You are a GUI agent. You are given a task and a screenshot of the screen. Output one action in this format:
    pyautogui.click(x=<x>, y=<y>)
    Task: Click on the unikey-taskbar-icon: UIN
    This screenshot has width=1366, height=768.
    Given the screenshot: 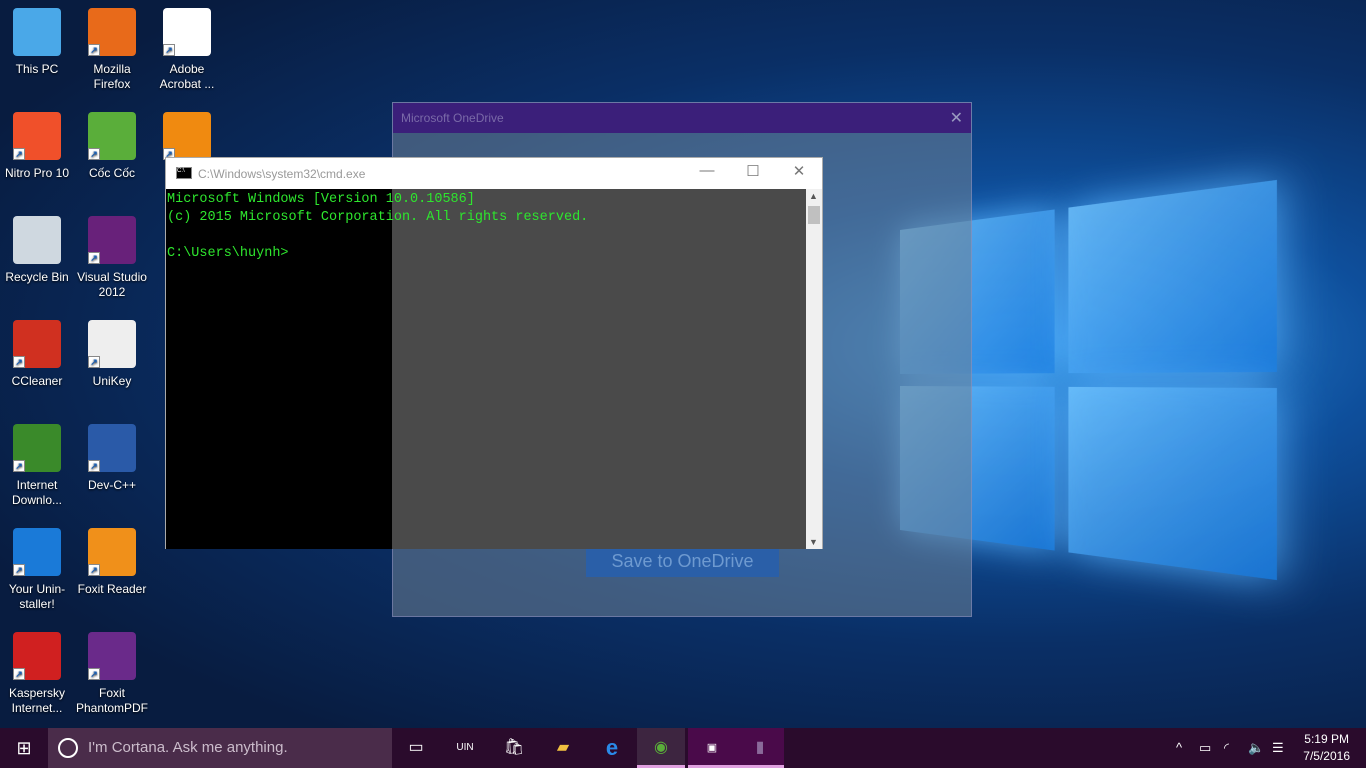 What is the action you would take?
    pyautogui.click(x=465, y=748)
    